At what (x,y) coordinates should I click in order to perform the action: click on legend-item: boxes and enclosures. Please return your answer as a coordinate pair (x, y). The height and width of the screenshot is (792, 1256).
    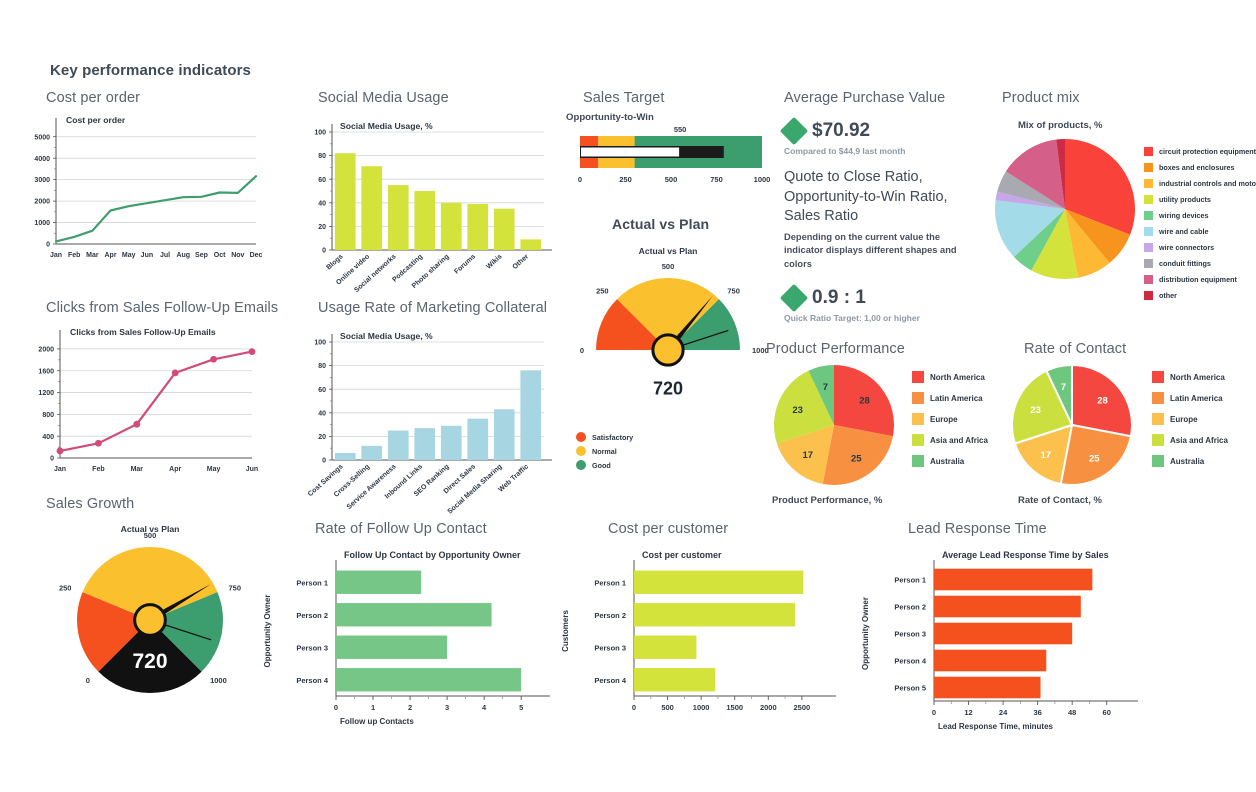
    Looking at the image, I should click on (1200, 167).